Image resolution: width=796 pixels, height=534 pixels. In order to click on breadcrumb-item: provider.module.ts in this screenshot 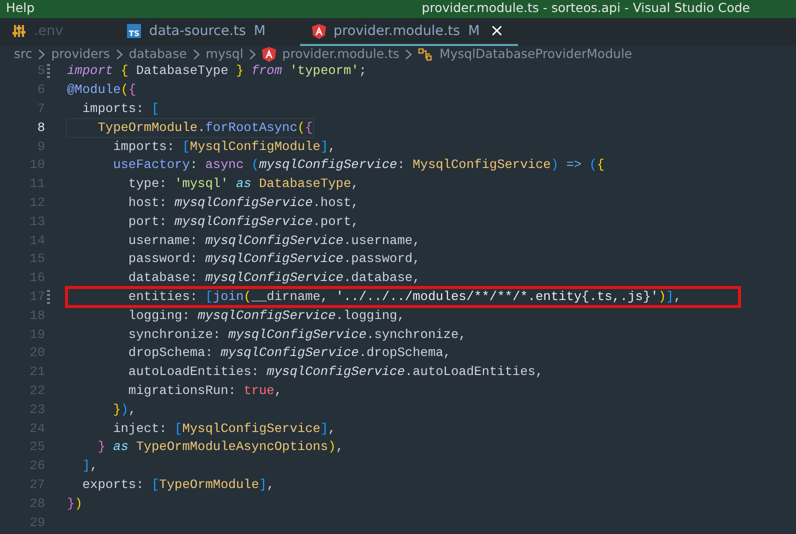, I will do `click(341, 54)`.